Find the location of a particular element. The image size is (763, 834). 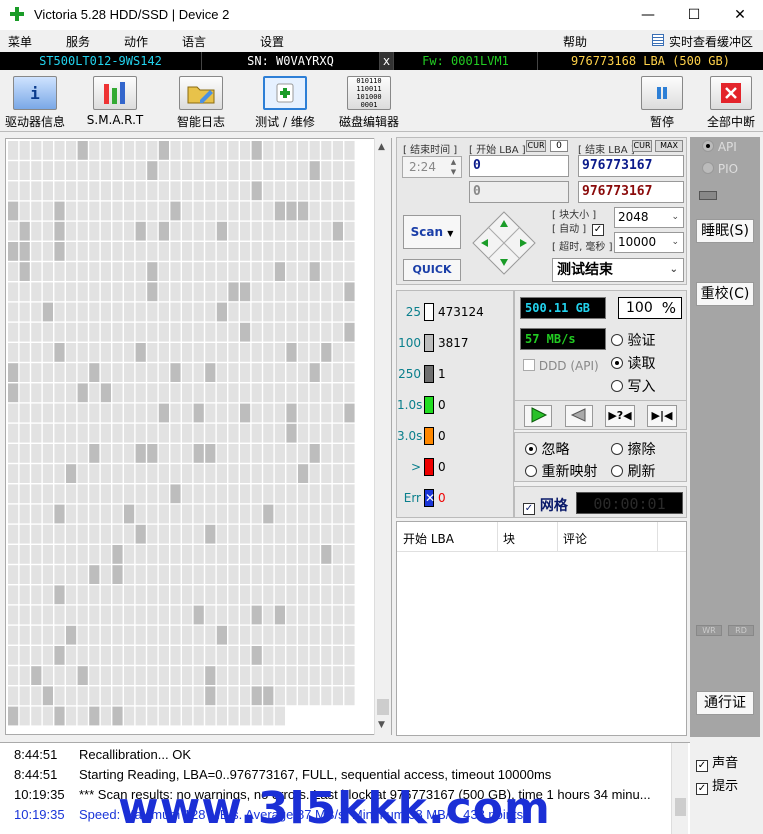

quick-button: QUICK is located at coordinates (432, 270).